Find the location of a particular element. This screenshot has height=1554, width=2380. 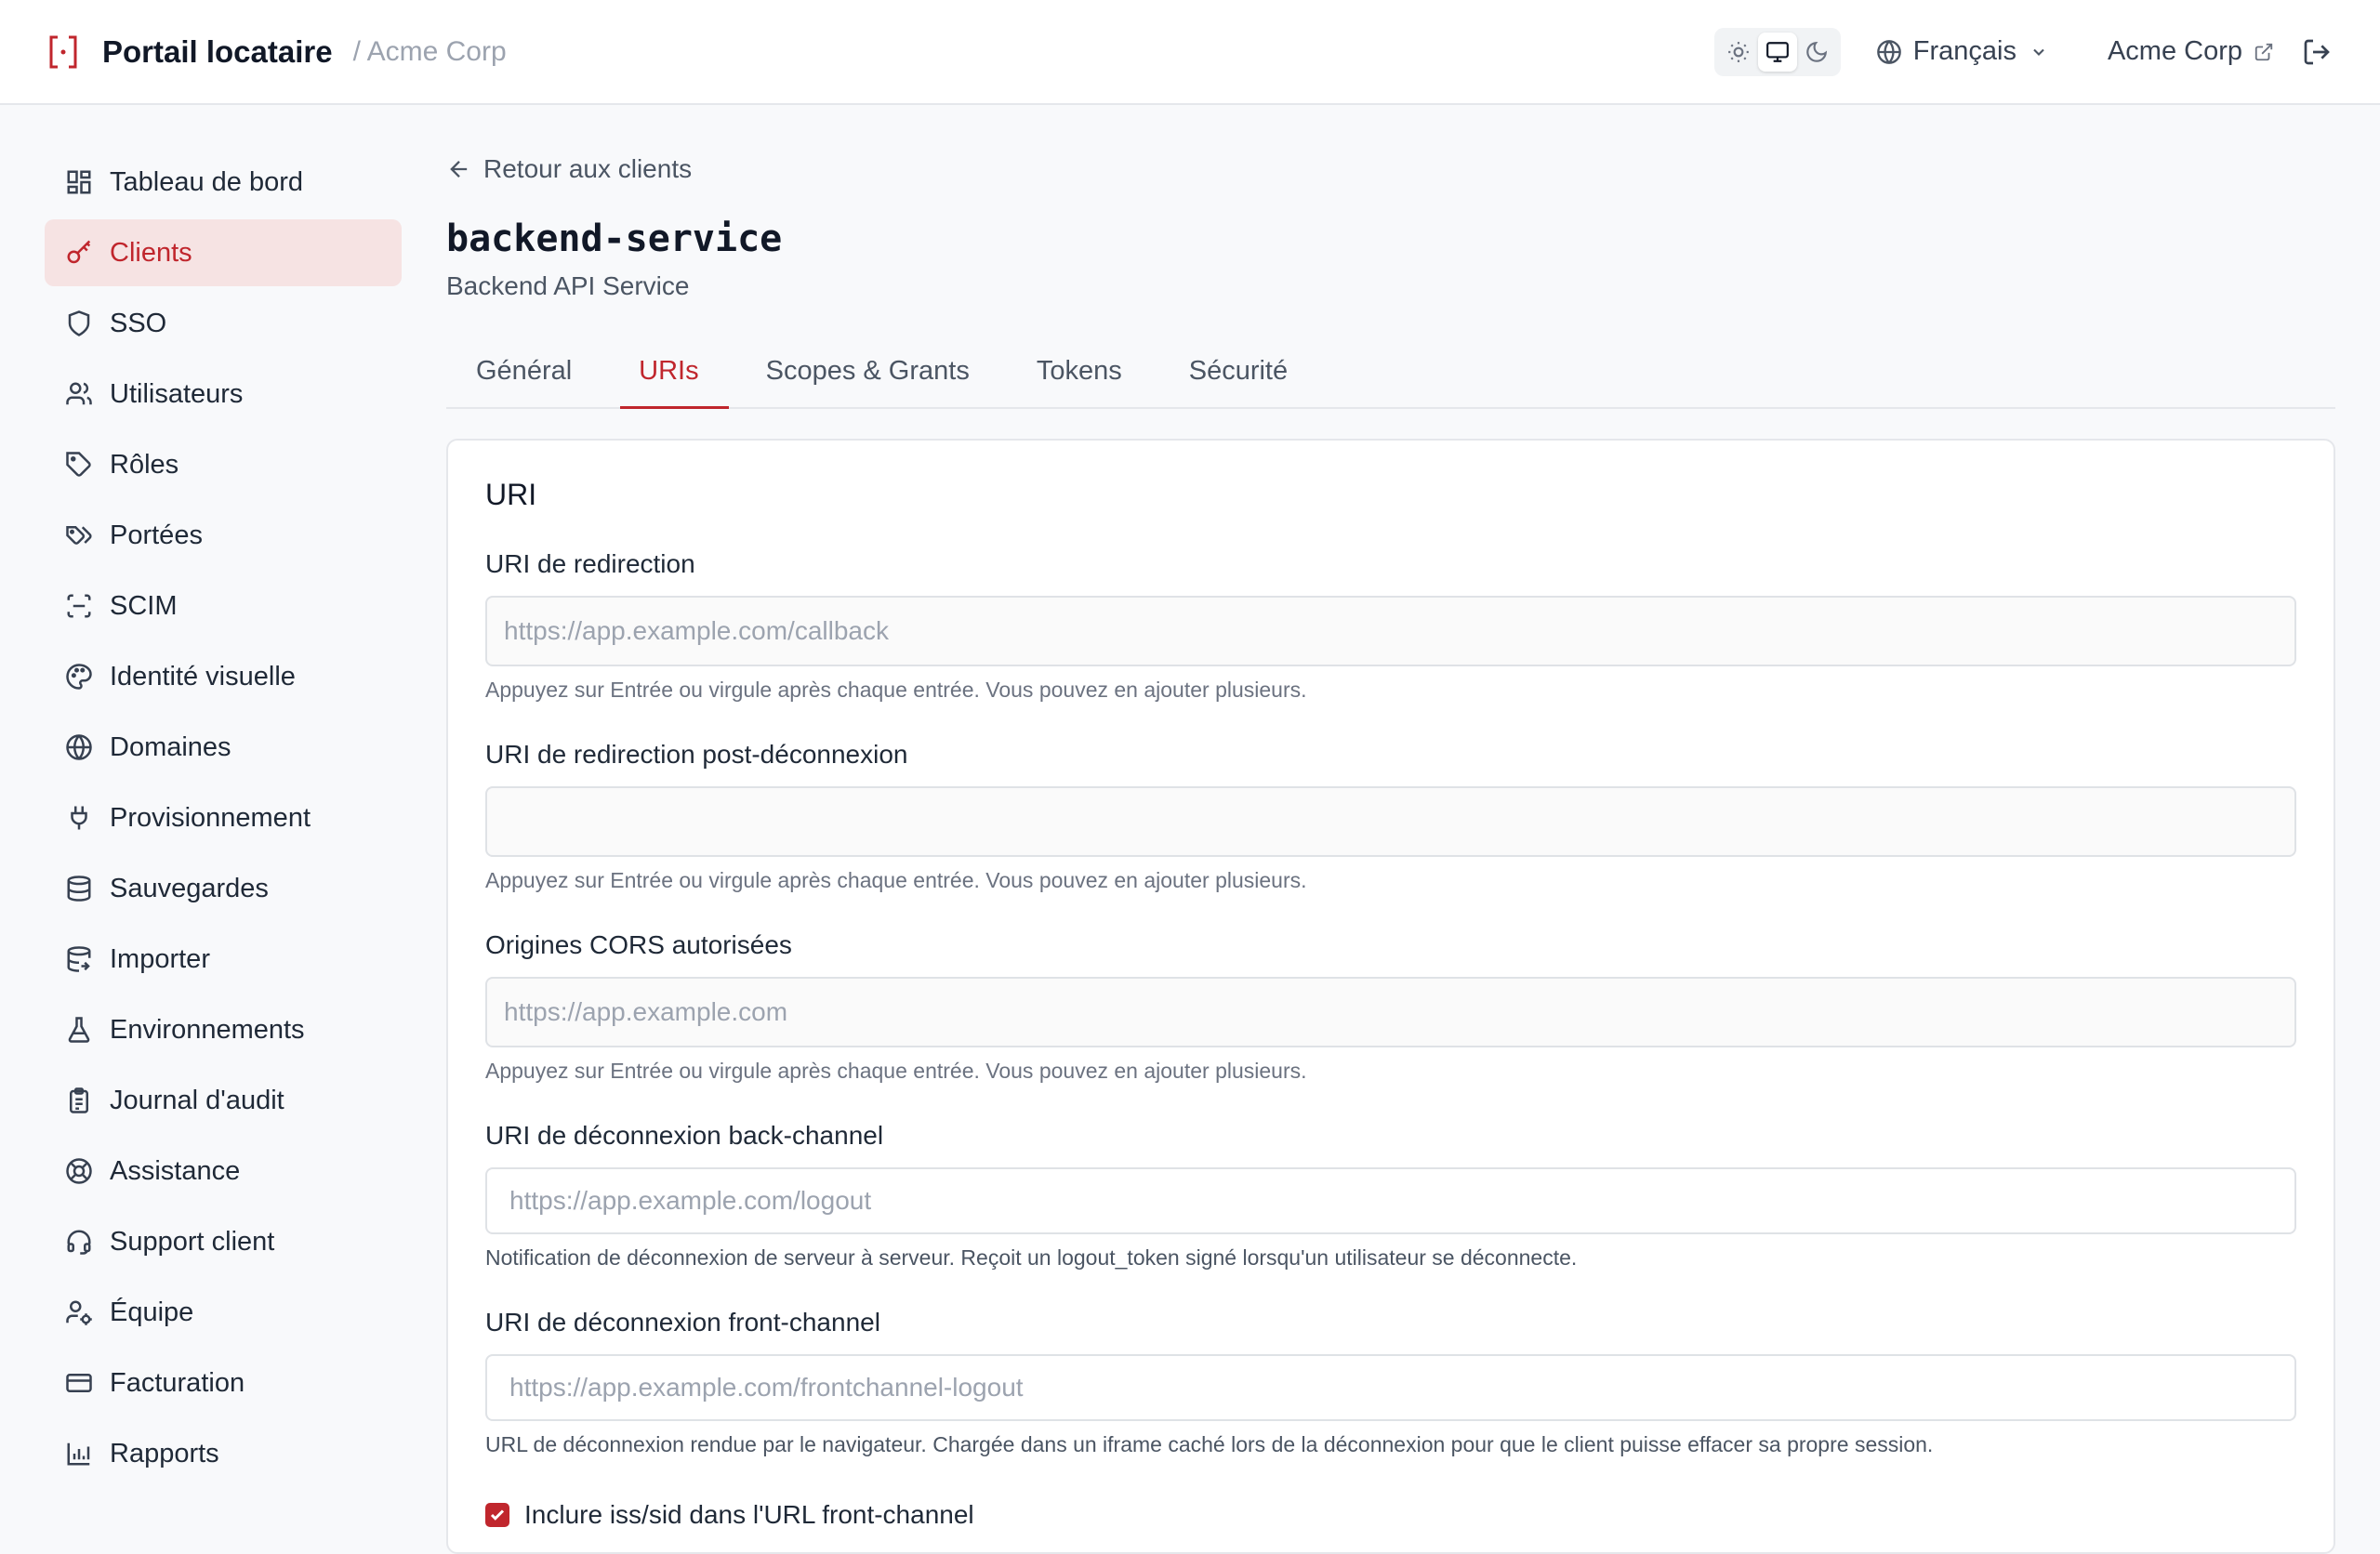

clipboard-icon is located at coordinates (79, 1100).